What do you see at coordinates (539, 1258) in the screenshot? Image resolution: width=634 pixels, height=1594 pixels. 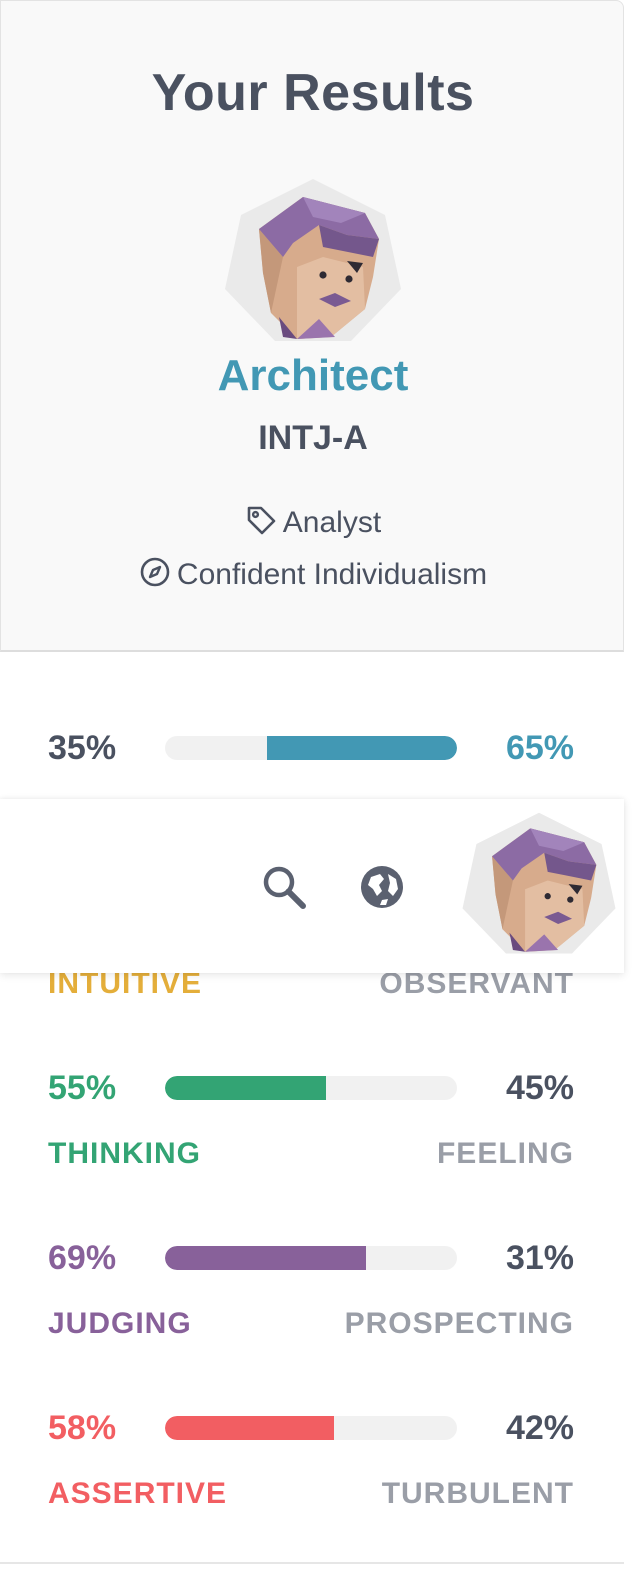 I see `tactics-right-percent: 31%` at bounding box center [539, 1258].